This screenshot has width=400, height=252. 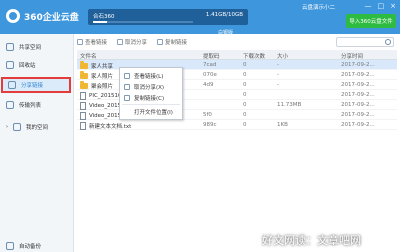 What do you see at coordinates (102, 87) in the screenshot?
I see `file-name: 聚会照片` at bounding box center [102, 87].